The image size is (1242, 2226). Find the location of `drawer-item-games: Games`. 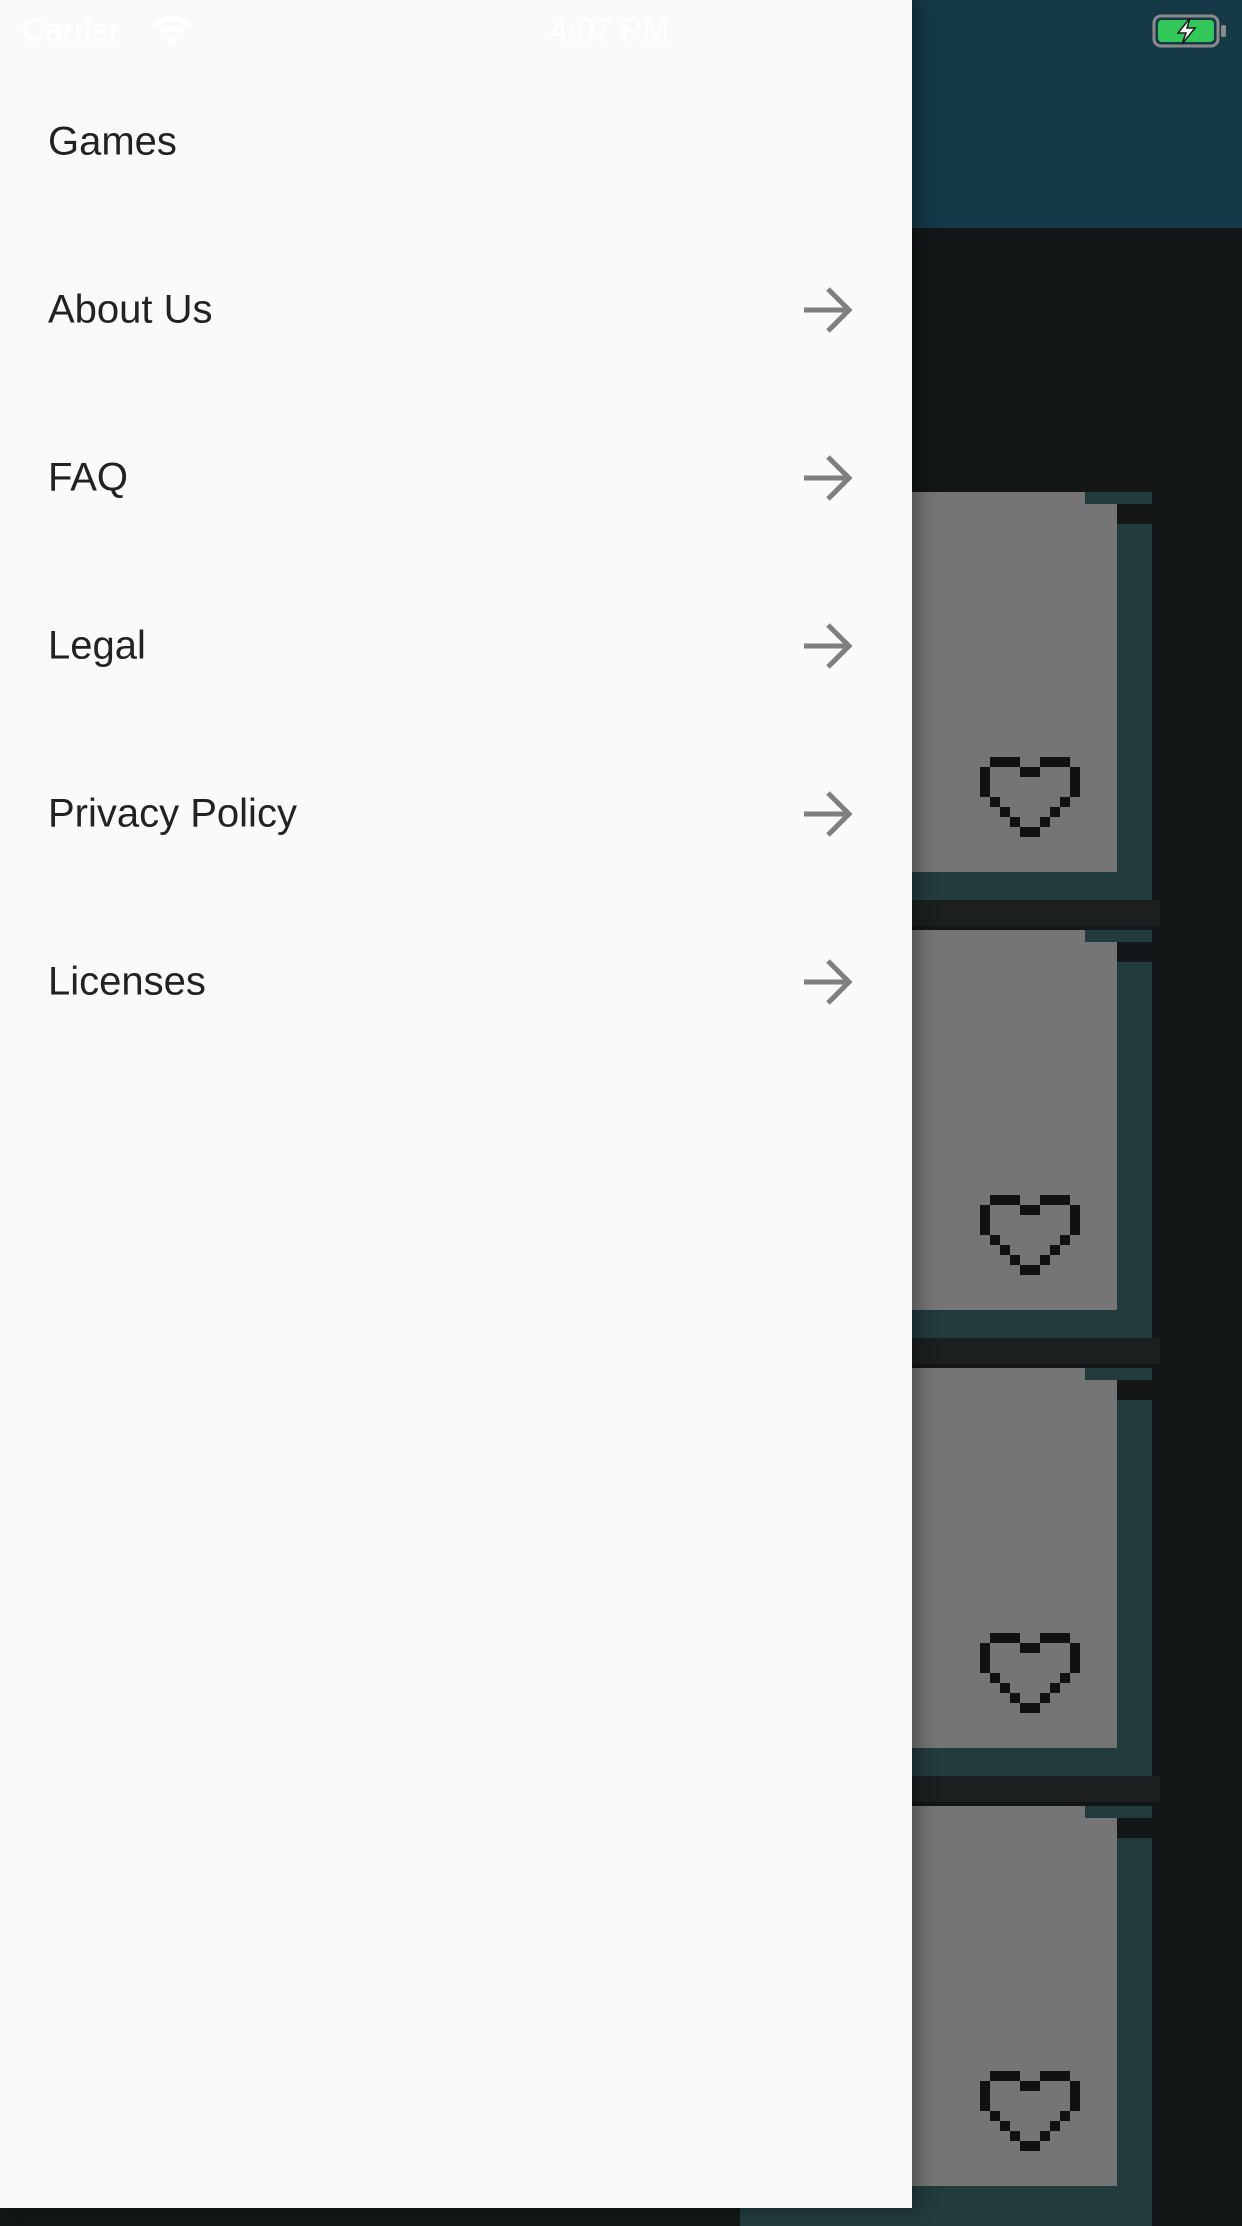

drawer-item-games: Games is located at coordinates (456, 142).